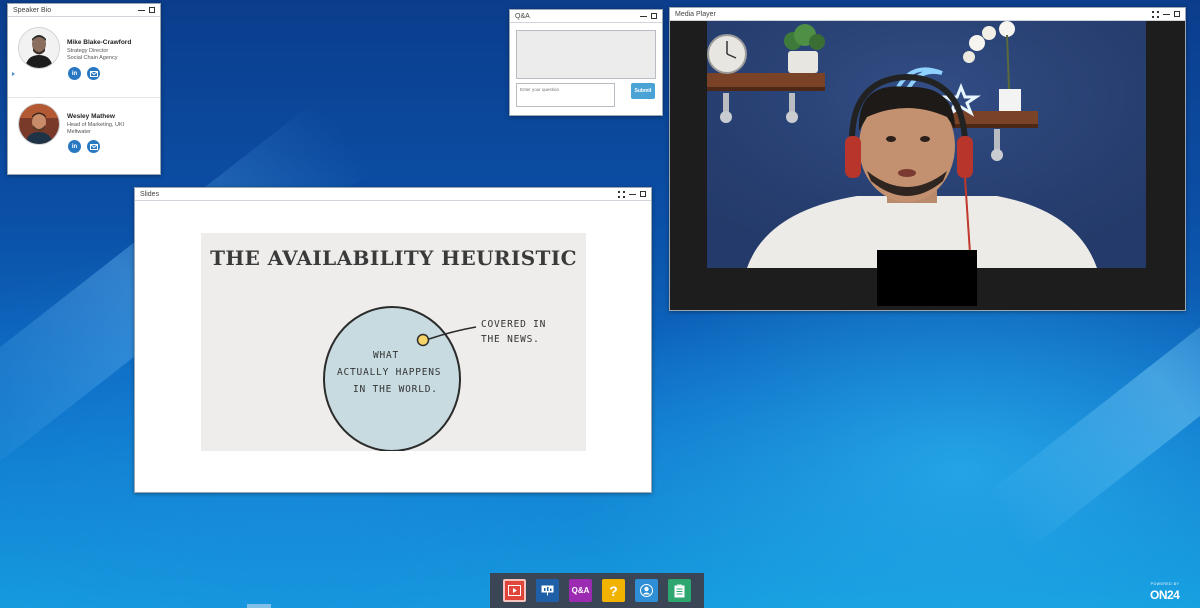 The height and width of the screenshot is (608, 1200). I want to click on qa-titlebar: Q&A, so click(586, 16).